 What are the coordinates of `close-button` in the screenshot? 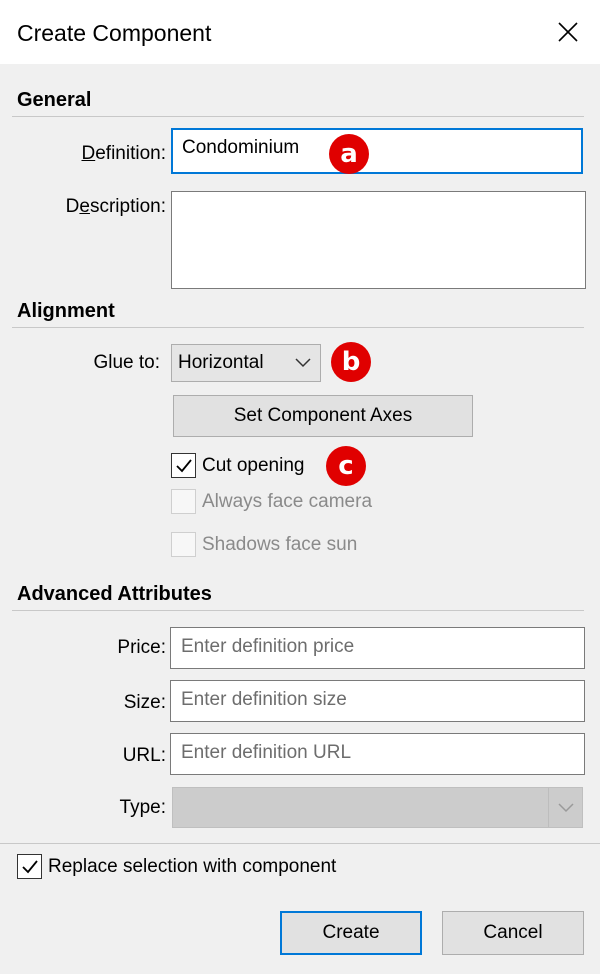 It's located at (568, 32).